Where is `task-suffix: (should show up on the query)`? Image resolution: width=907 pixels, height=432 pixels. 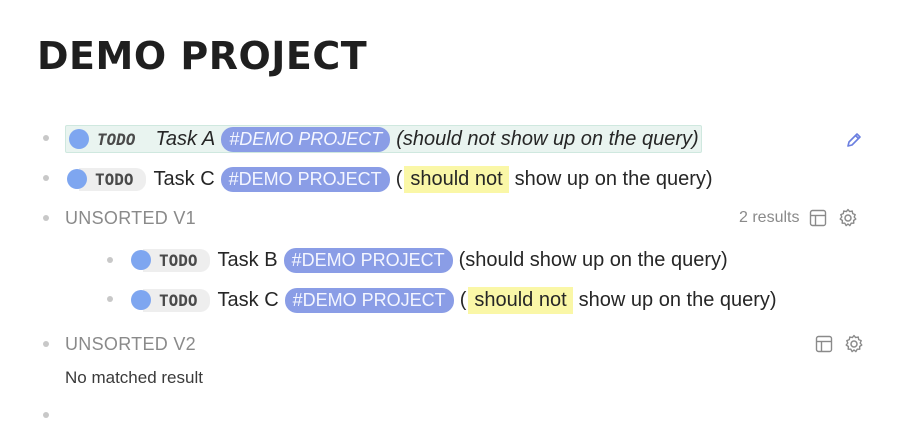 task-suffix: (should show up on the query) is located at coordinates (593, 259).